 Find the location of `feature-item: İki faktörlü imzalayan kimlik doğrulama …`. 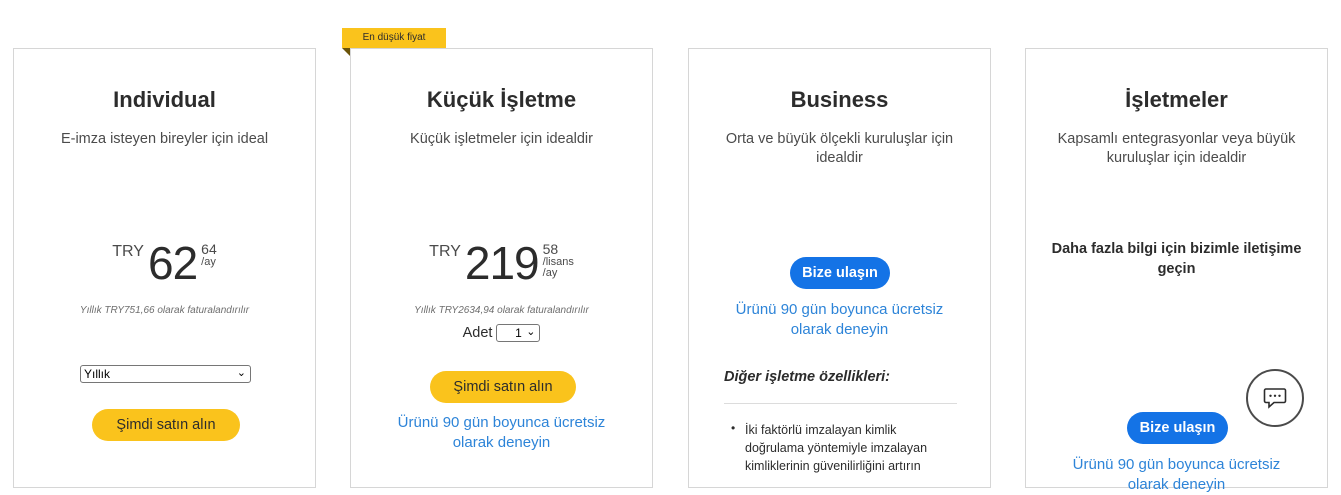

feature-item: İki faktörlü imzalayan kimlik doğrulama … is located at coordinates (836, 448).